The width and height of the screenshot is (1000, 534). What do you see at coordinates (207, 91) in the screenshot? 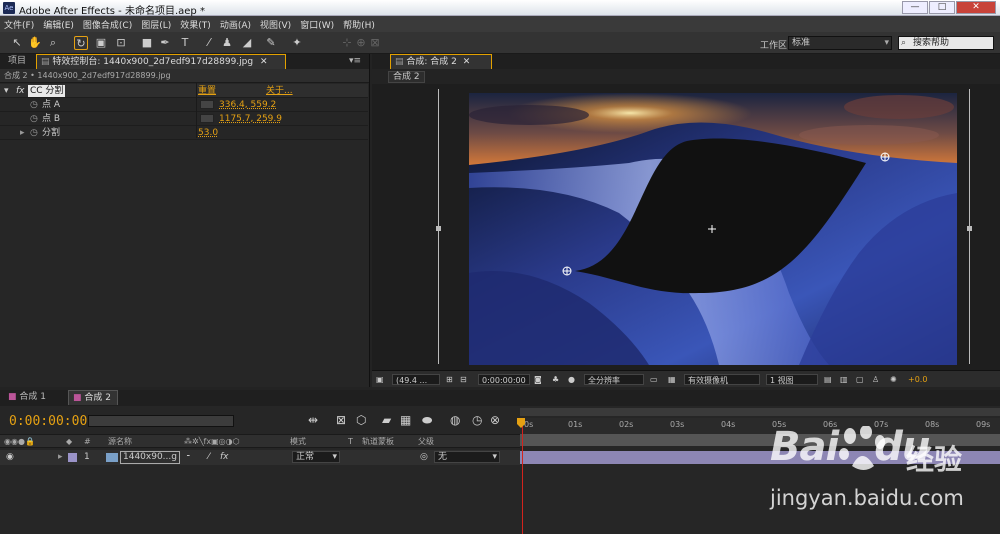
I see `reset-link: 重置` at bounding box center [207, 91].